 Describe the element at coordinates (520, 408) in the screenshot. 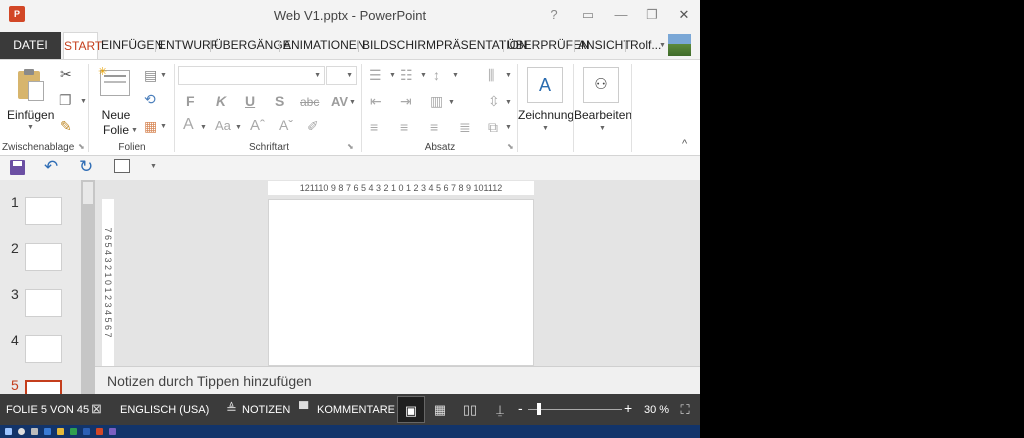

I see `zoom-out-button: -` at that location.